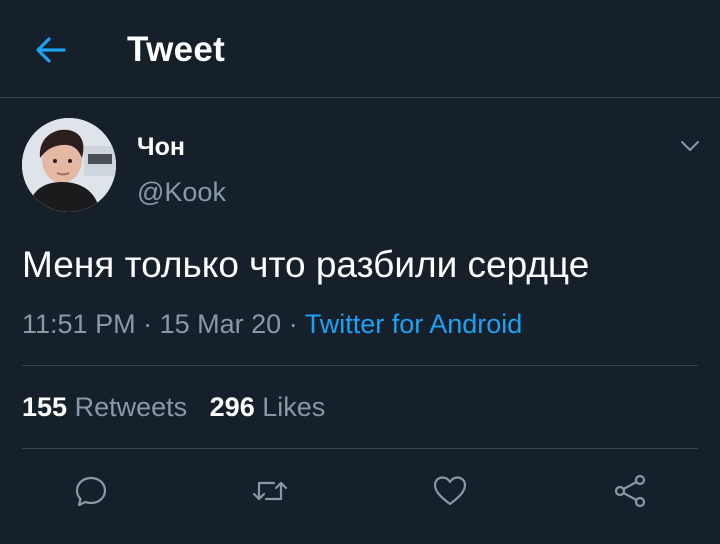 This screenshot has width=720, height=544. I want to click on retweets-stat: 155 Retweets, so click(104, 407).